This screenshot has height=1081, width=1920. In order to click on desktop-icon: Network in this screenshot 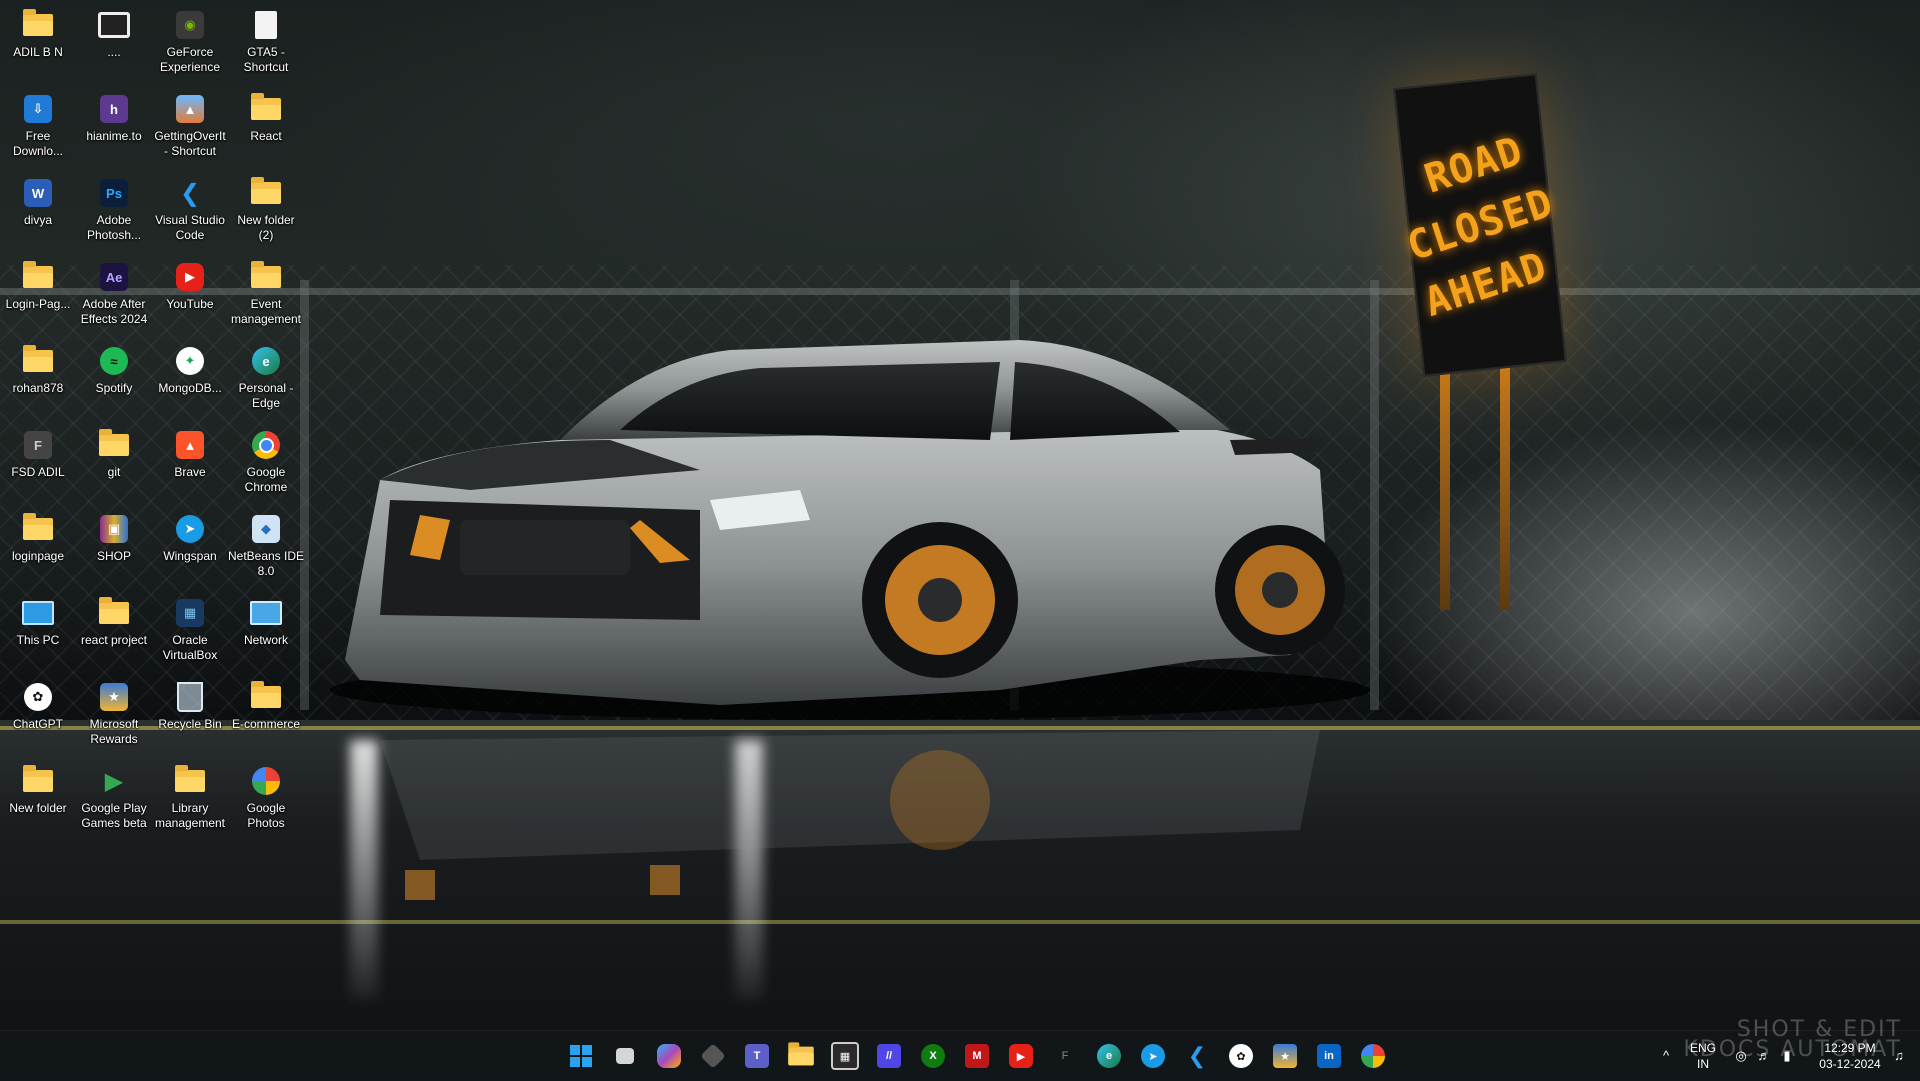, I will do `click(266, 630)`.